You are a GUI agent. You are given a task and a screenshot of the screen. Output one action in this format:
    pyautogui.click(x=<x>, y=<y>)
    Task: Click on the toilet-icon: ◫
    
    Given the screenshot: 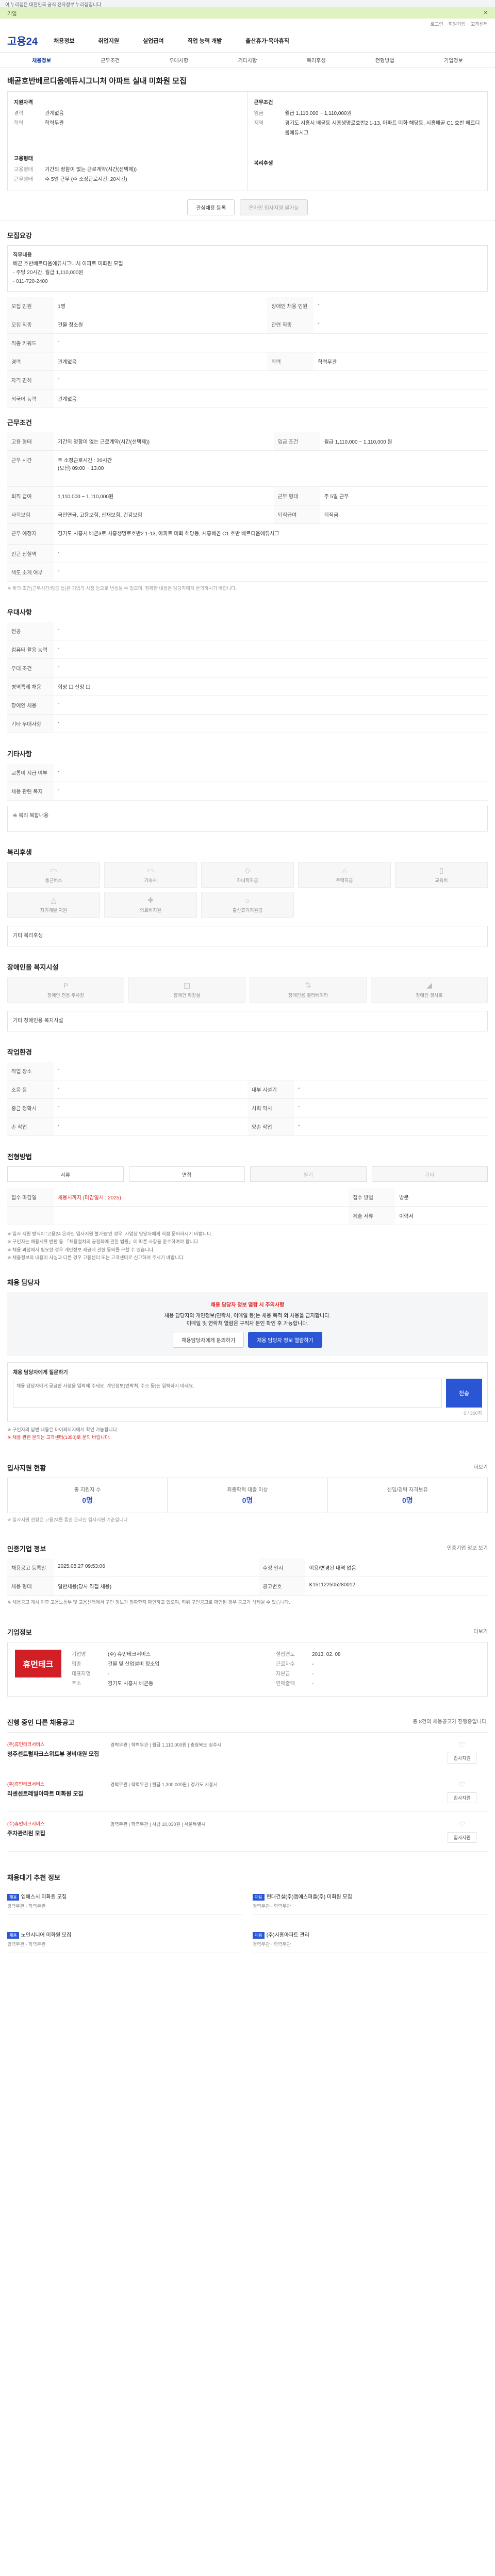 What is the action you would take?
    pyautogui.click(x=187, y=985)
    